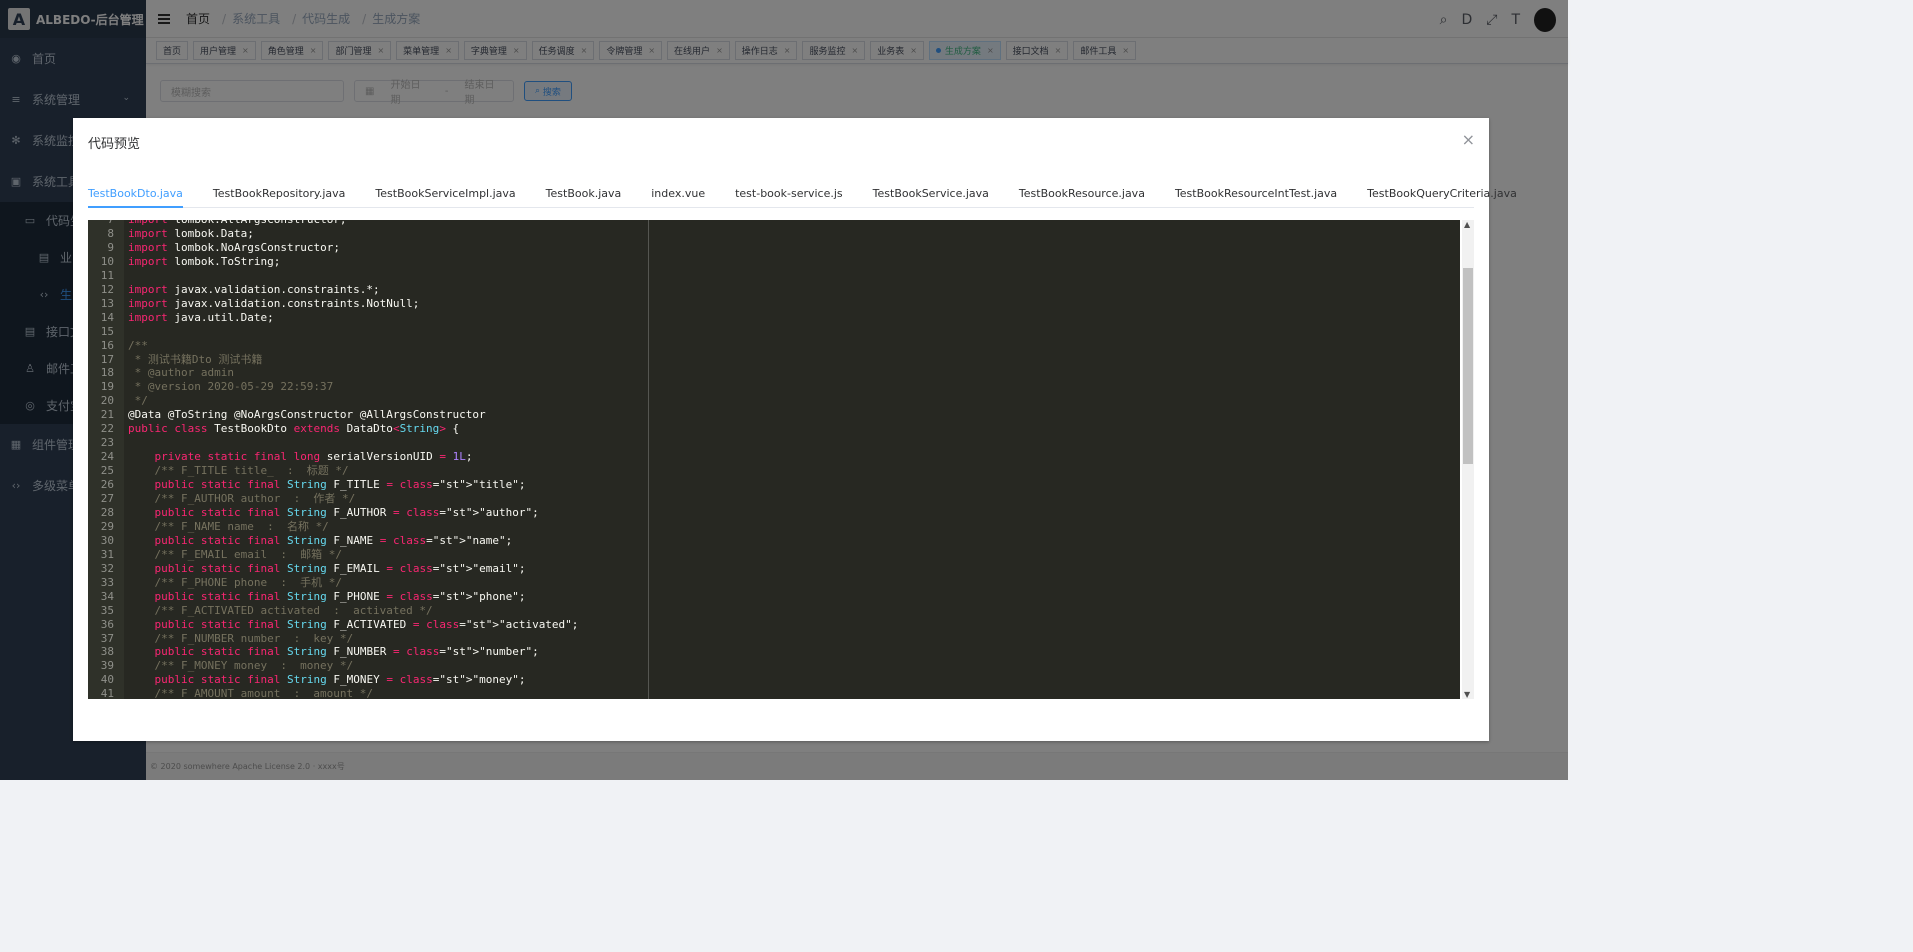 Image resolution: width=1913 pixels, height=952 pixels. Describe the element at coordinates (280, 610) in the screenshot. I see `code-line: /** F_ACTIVATED activated : activated */` at that location.